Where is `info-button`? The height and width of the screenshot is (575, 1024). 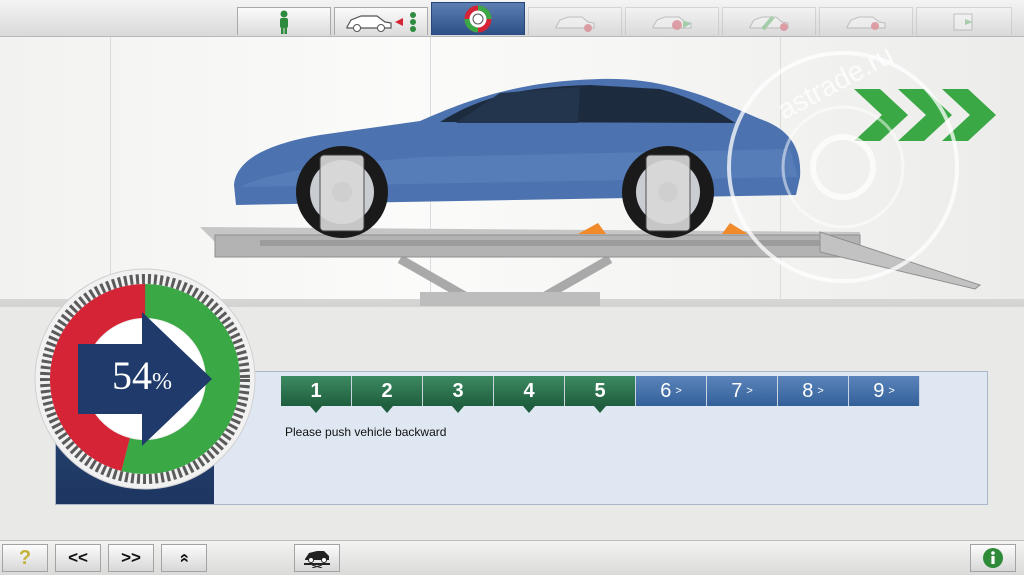
info-button is located at coordinates (993, 558).